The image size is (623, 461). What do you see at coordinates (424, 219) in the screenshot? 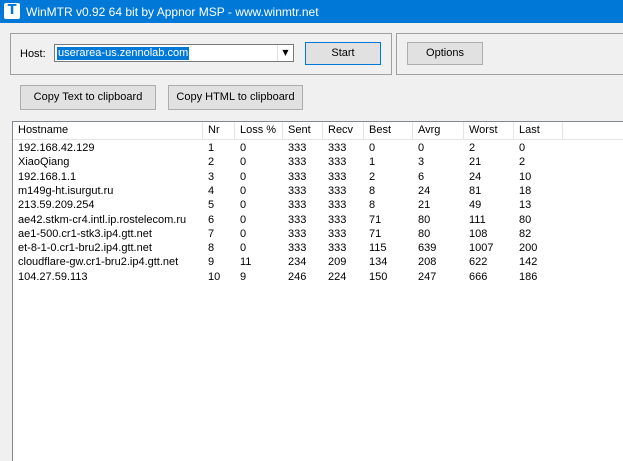
I see `cell-avrg: 80` at bounding box center [424, 219].